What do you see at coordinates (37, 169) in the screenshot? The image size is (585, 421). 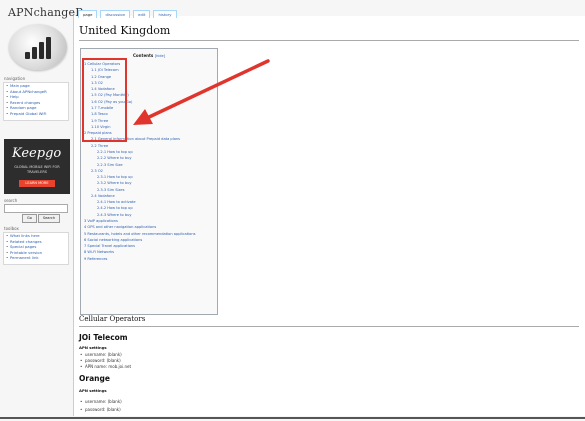 I see `ad-tagline: GLOBAL MOBILE WIFI FOR TRAVELERS` at bounding box center [37, 169].